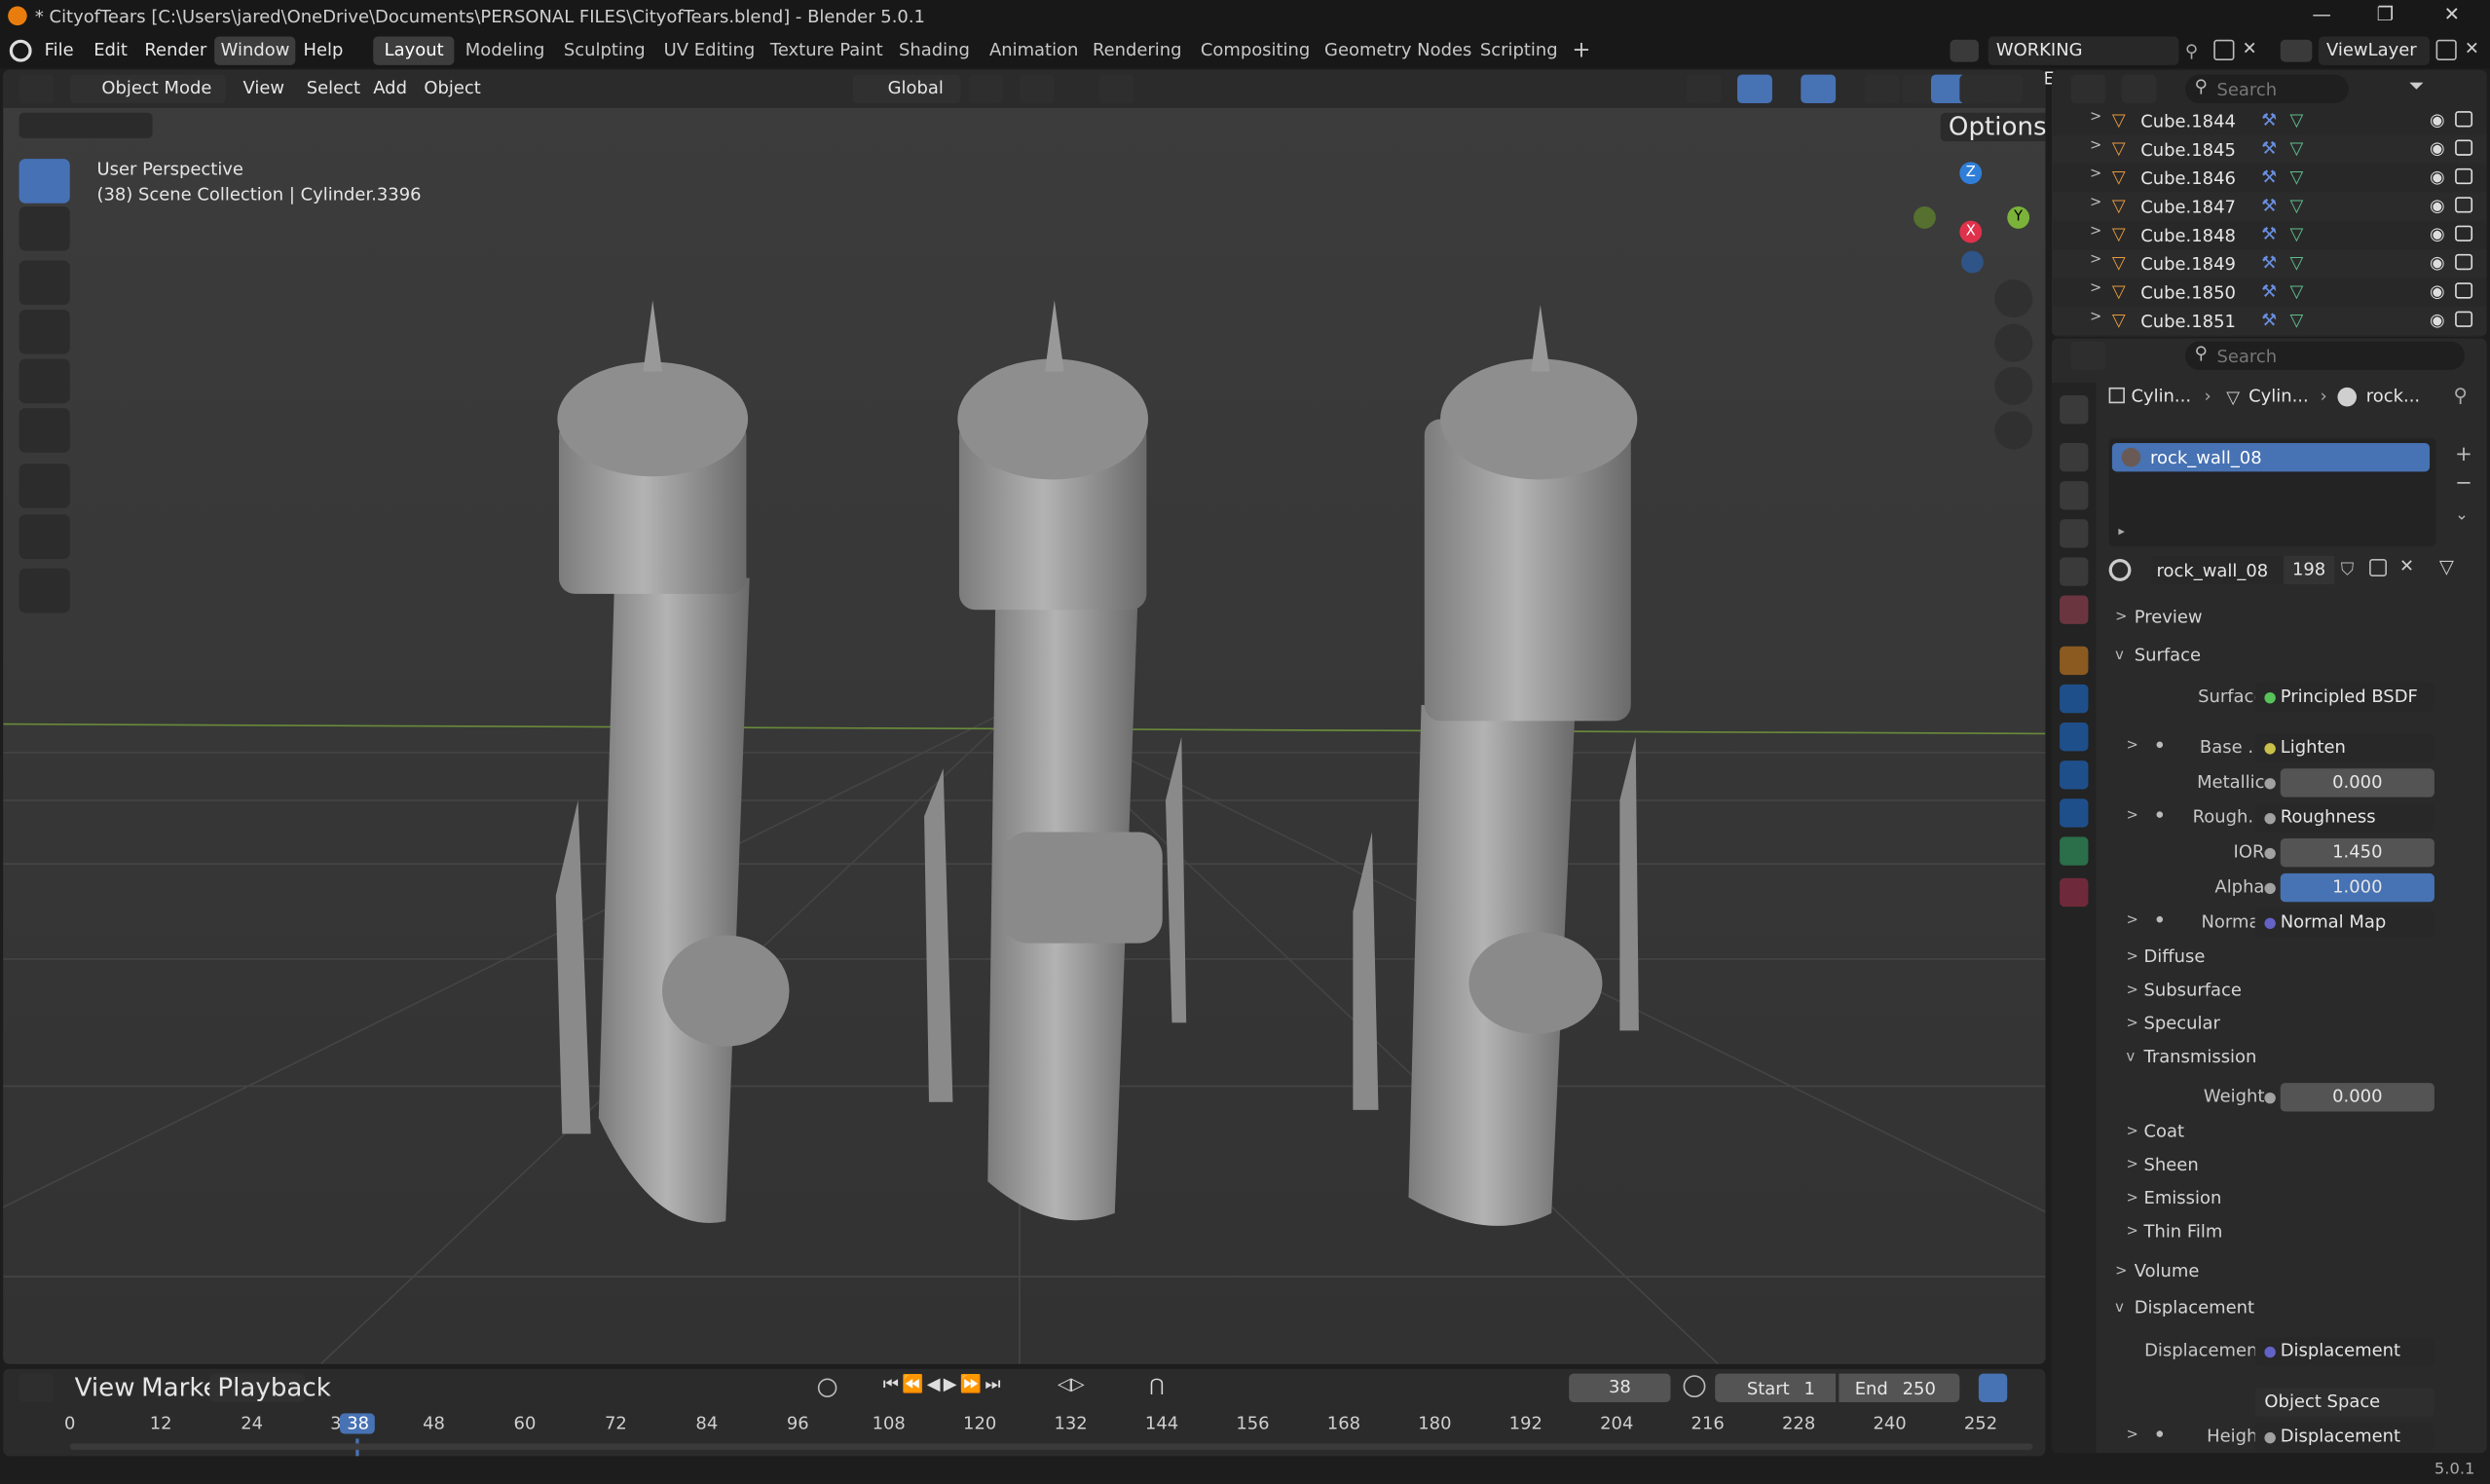 This screenshot has height=1484, width=2490. Describe the element at coordinates (2324, 355) in the screenshot. I see `properties-search-input: ⚲ Search` at that location.